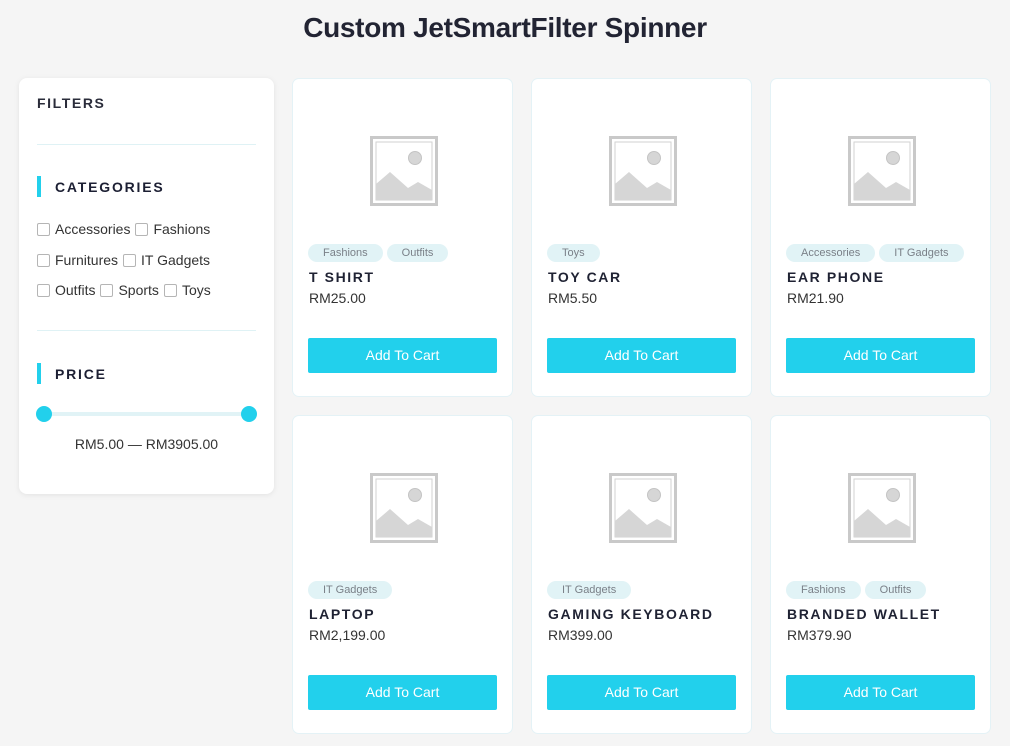 This screenshot has height=746, width=1010. What do you see at coordinates (585, 277) in the screenshot?
I see `product-name: TOY CAR` at bounding box center [585, 277].